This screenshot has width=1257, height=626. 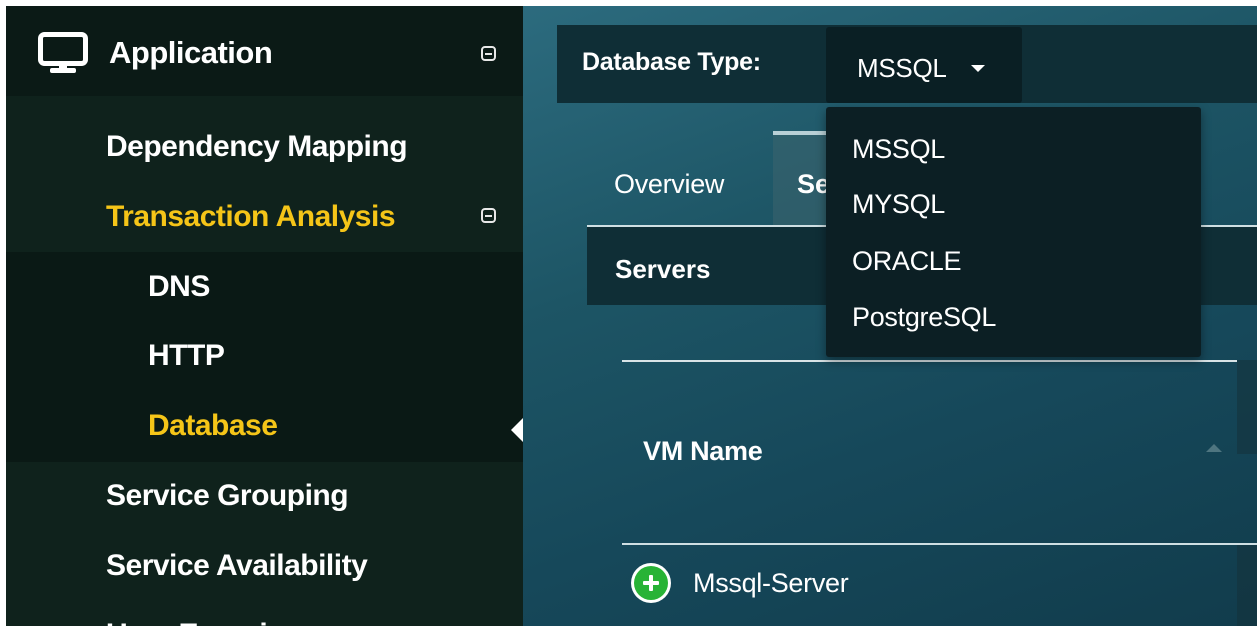 I want to click on tab-overview-label: Overview, so click(x=669, y=184).